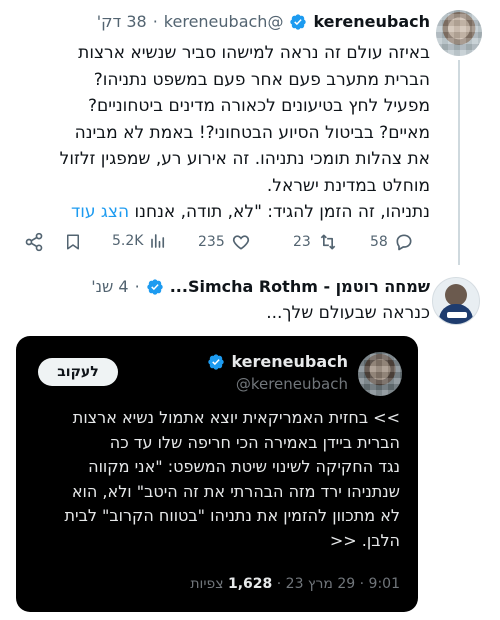 Image resolution: width=500 pixels, height=620 pixels. I want to click on quoted-author-name: kereneubach, so click(289, 361).